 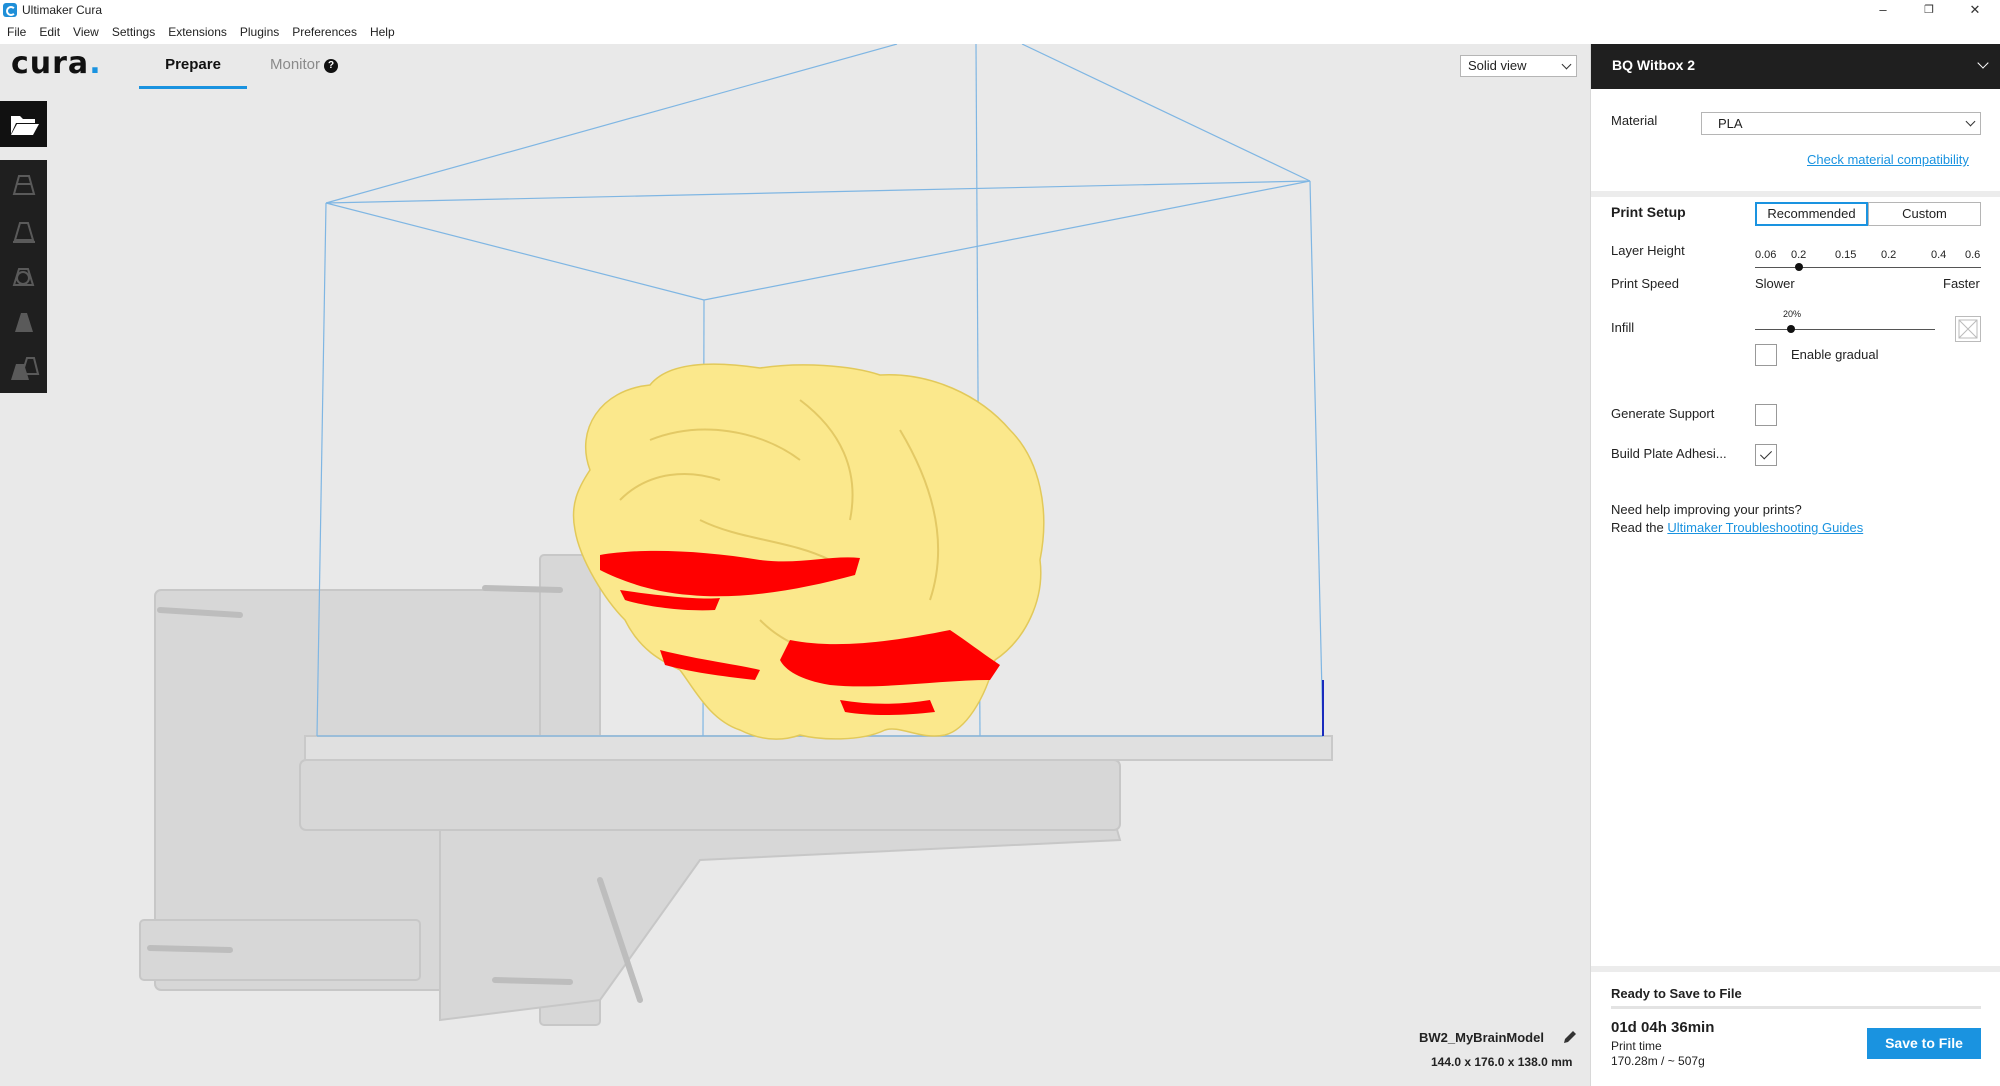 What do you see at coordinates (1795, 66) in the screenshot?
I see `machine-selector: BQ Witbox 2` at bounding box center [1795, 66].